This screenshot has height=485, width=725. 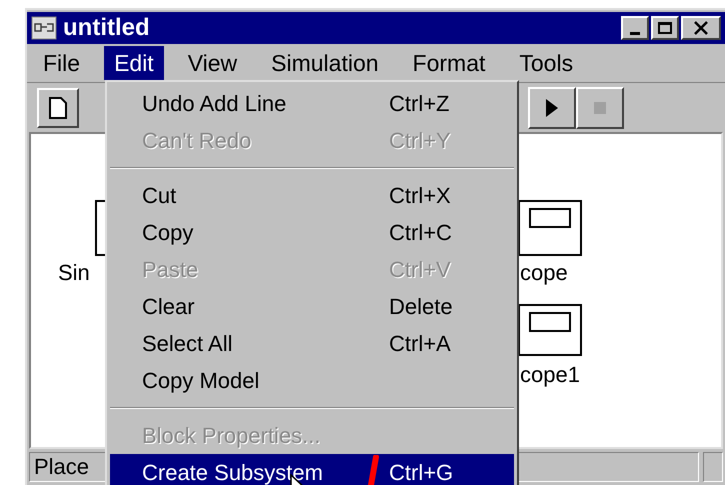 I want to click on app-icon, so click(x=44, y=28).